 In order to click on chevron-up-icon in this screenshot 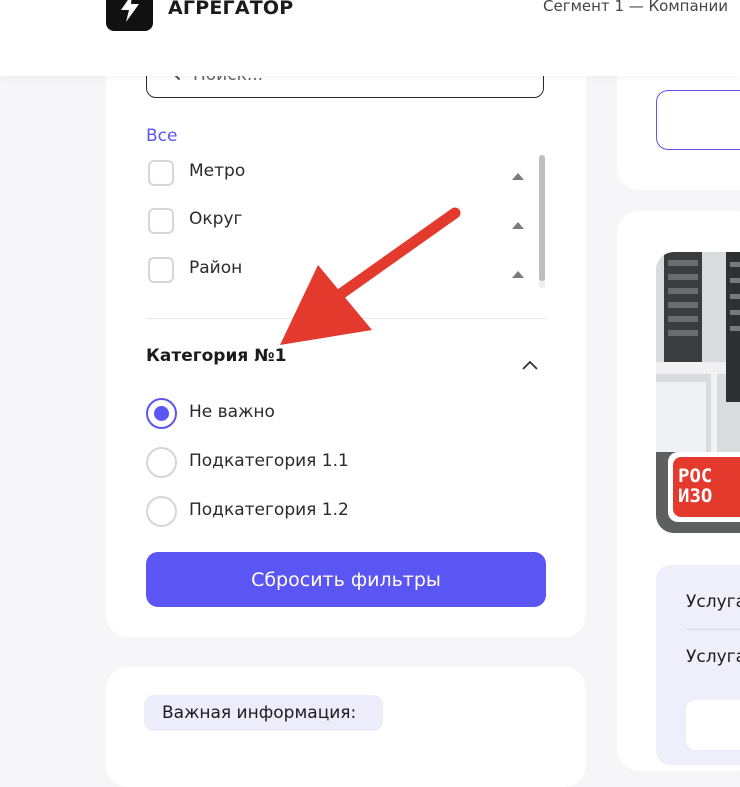, I will do `click(530, 365)`.